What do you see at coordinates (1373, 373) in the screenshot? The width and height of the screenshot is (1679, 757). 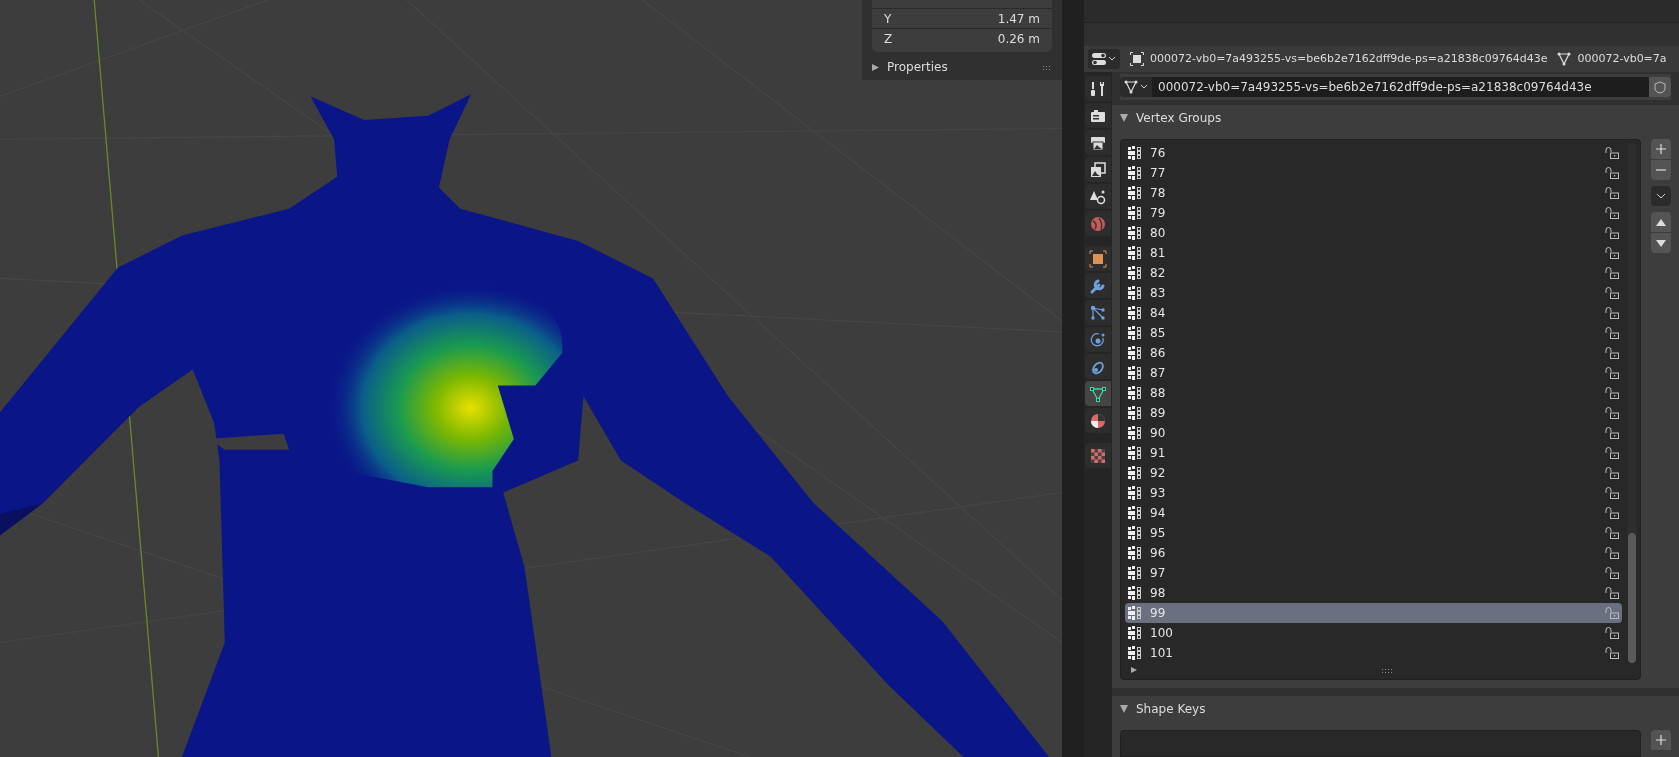 I see `vertex-group-row: 87` at bounding box center [1373, 373].